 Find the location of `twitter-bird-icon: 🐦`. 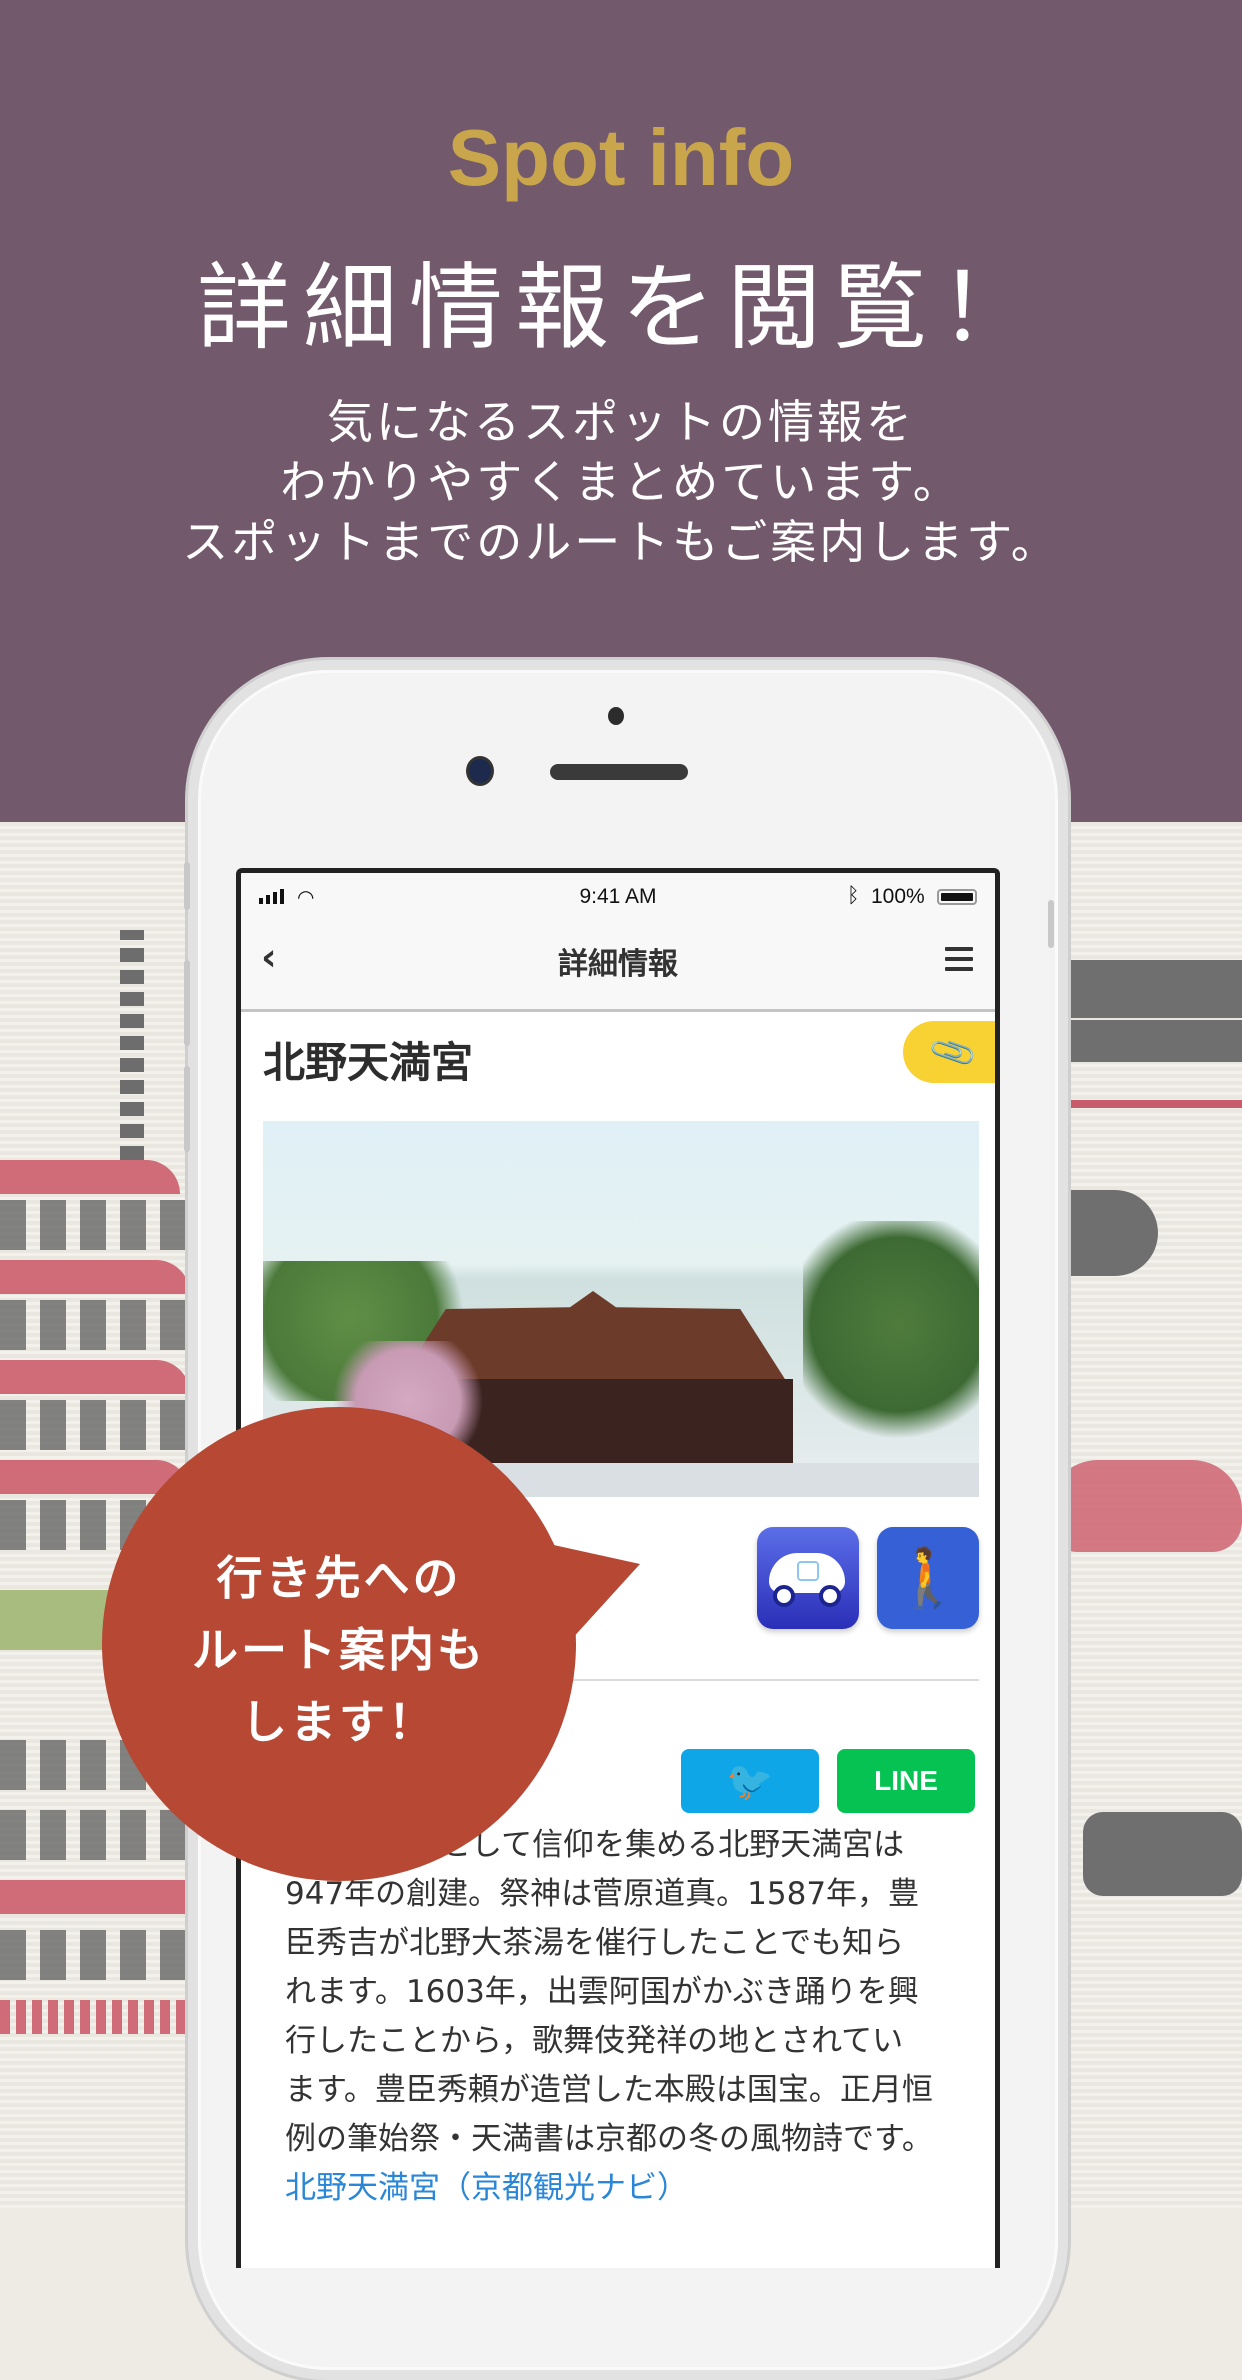

twitter-bird-icon: 🐦 is located at coordinates (750, 1780).